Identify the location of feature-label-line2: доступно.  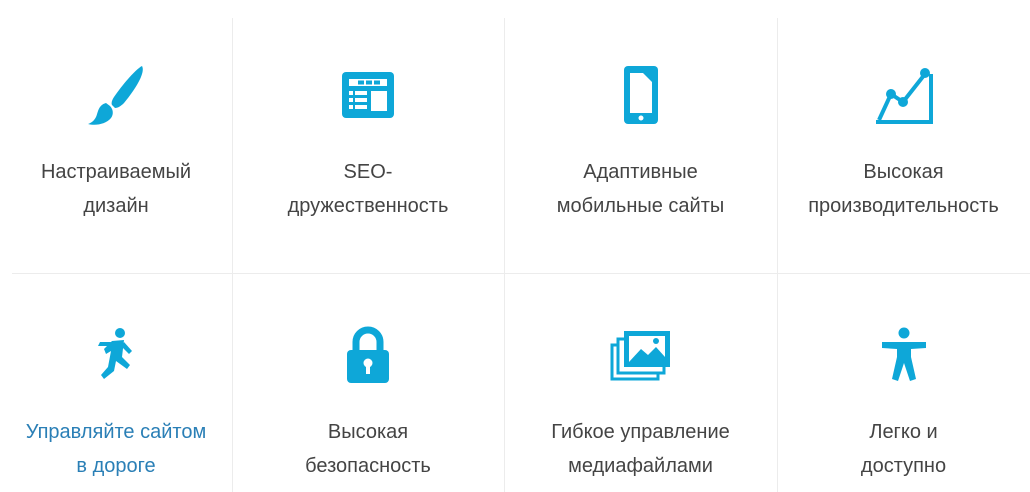
(903, 466).